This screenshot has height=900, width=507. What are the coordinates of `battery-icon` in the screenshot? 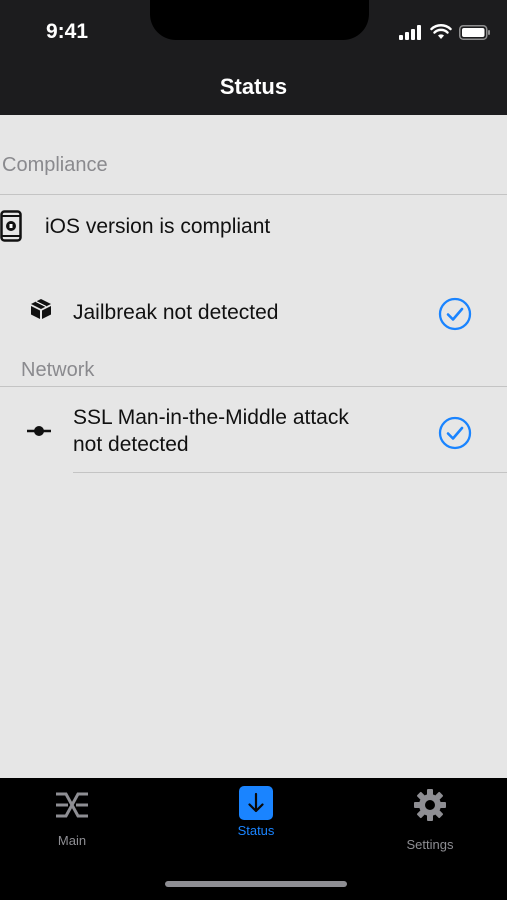 It's located at (474, 32).